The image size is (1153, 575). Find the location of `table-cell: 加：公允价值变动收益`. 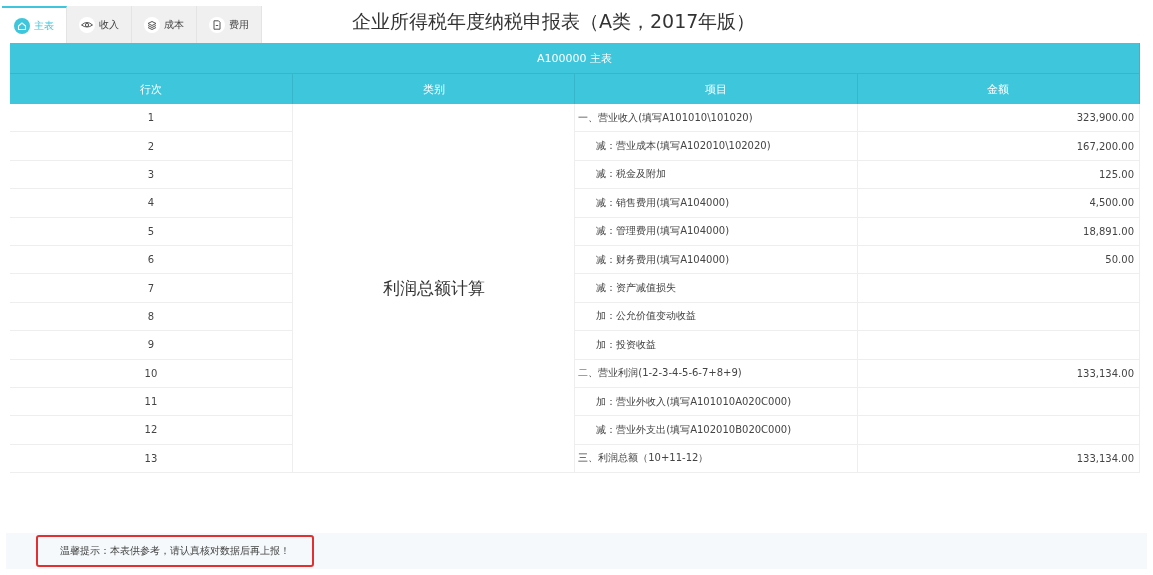

table-cell: 加：公允价值变动收益 is located at coordinates (716, 316).